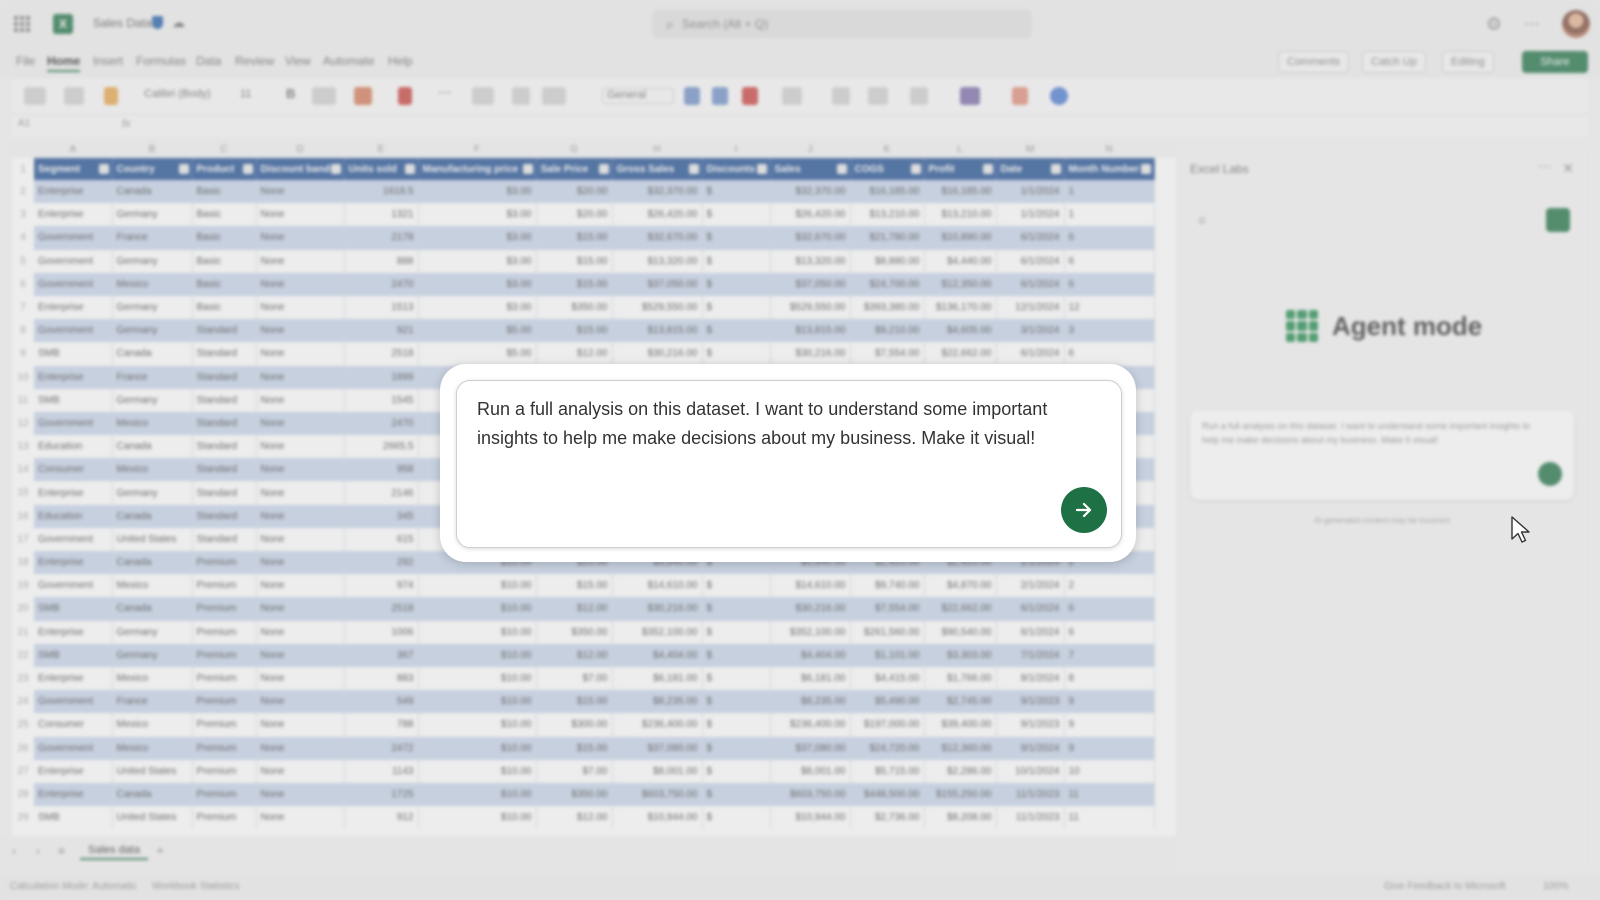 The height and width of the screenshot is (900, 1600). I want to click on arrow-right-icon, so click(1083, 510).